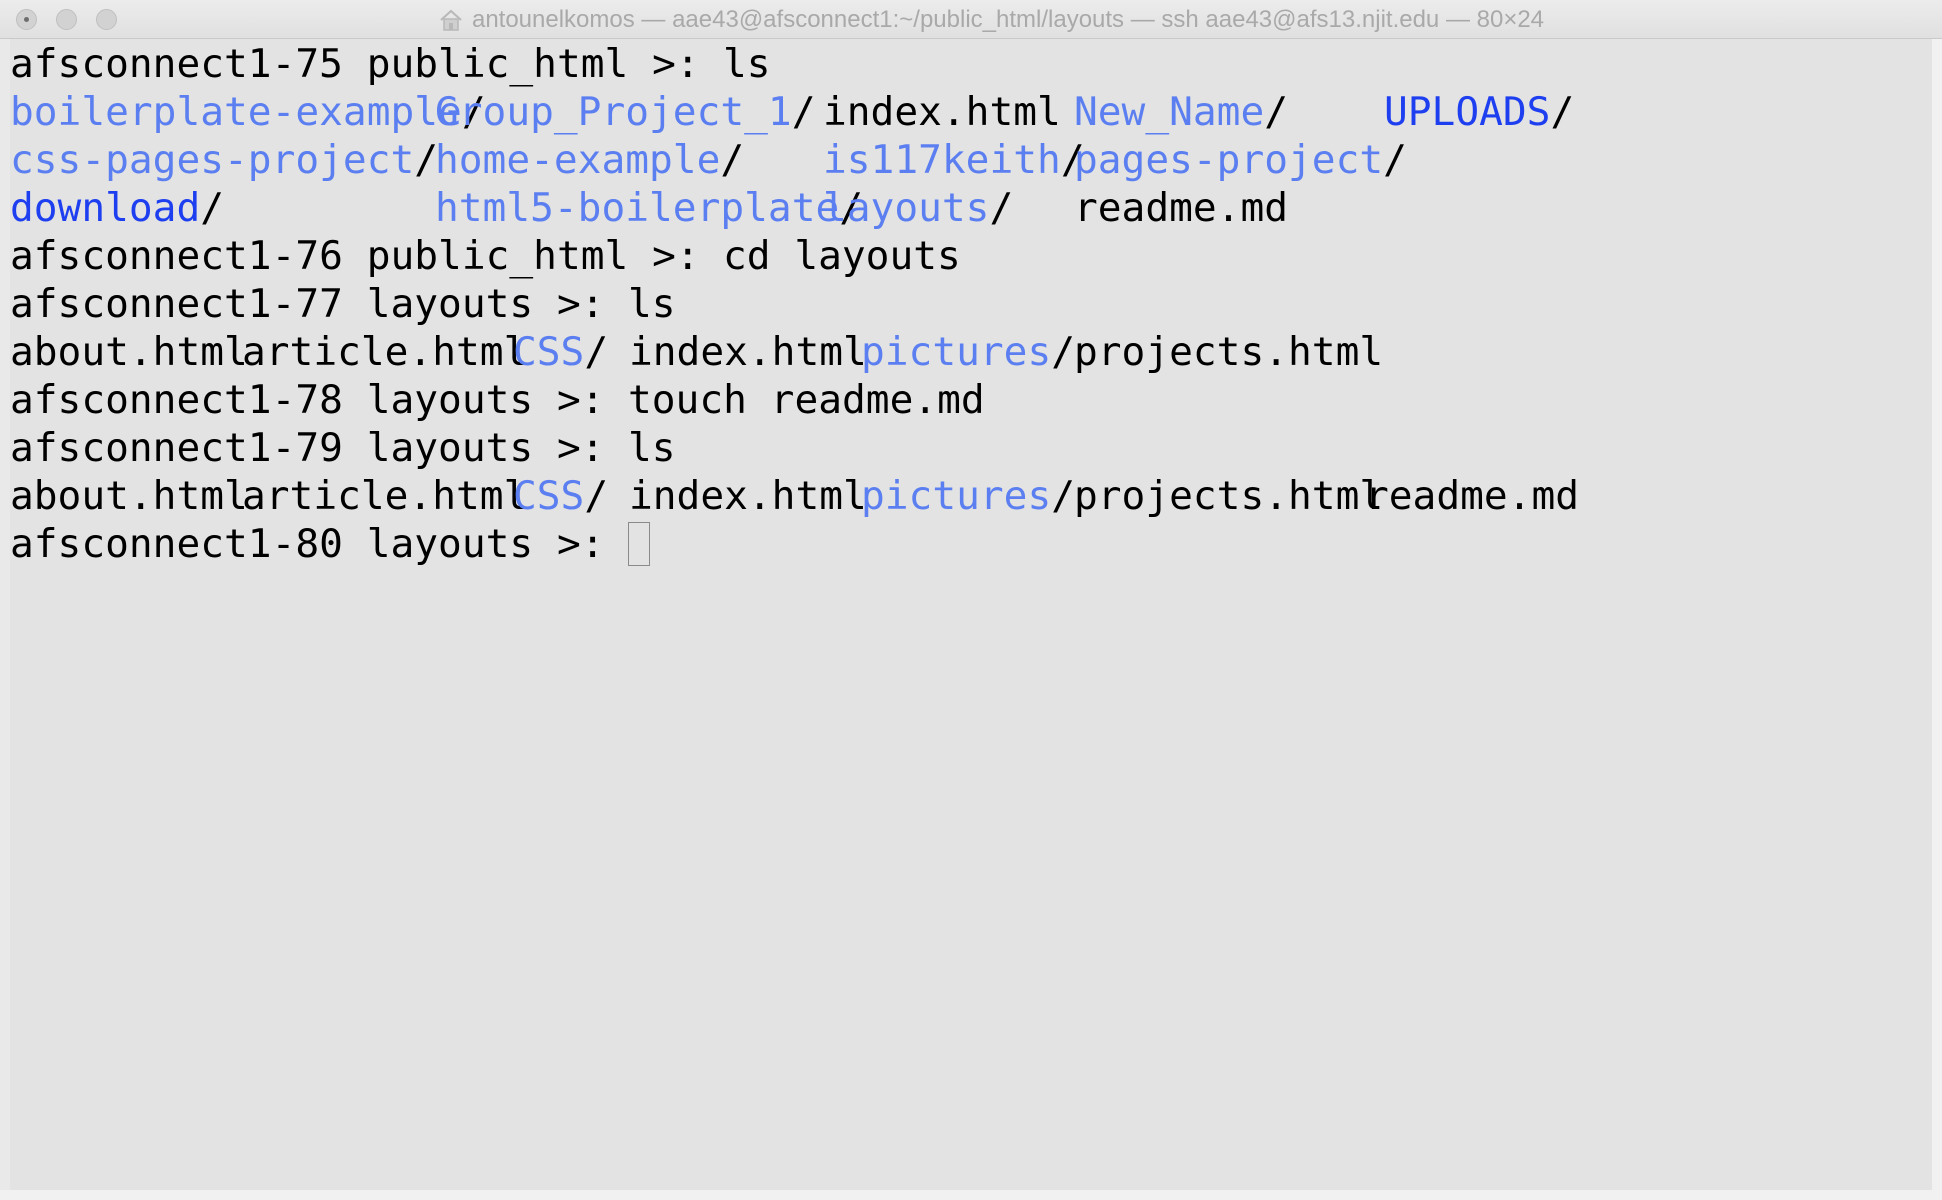 This screenshot has height=1200, width=1942. I want to click on entry-name: html5-boilerplate, so click(637, 208).